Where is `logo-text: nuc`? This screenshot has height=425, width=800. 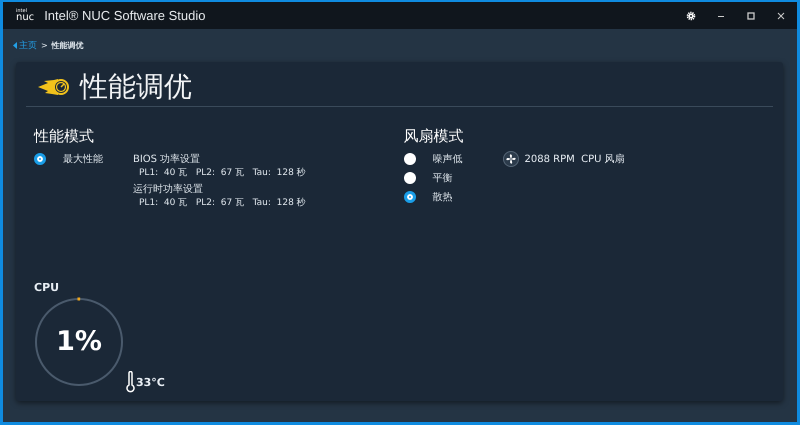
logo-text: nuc is located at coordinates (25, 17).